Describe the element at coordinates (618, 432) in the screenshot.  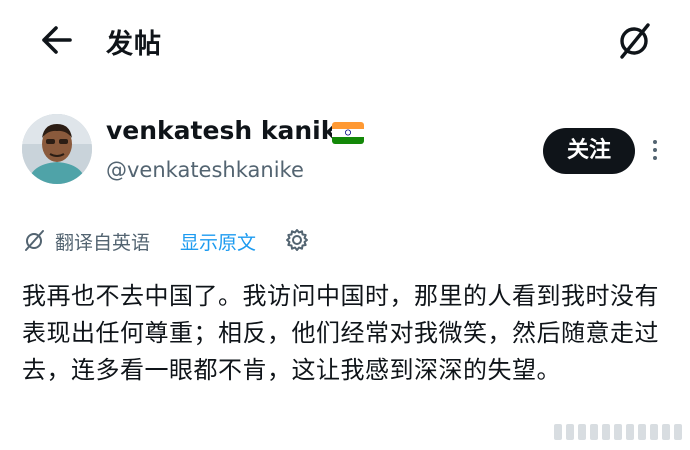
I see `watermark-bars` at that location.